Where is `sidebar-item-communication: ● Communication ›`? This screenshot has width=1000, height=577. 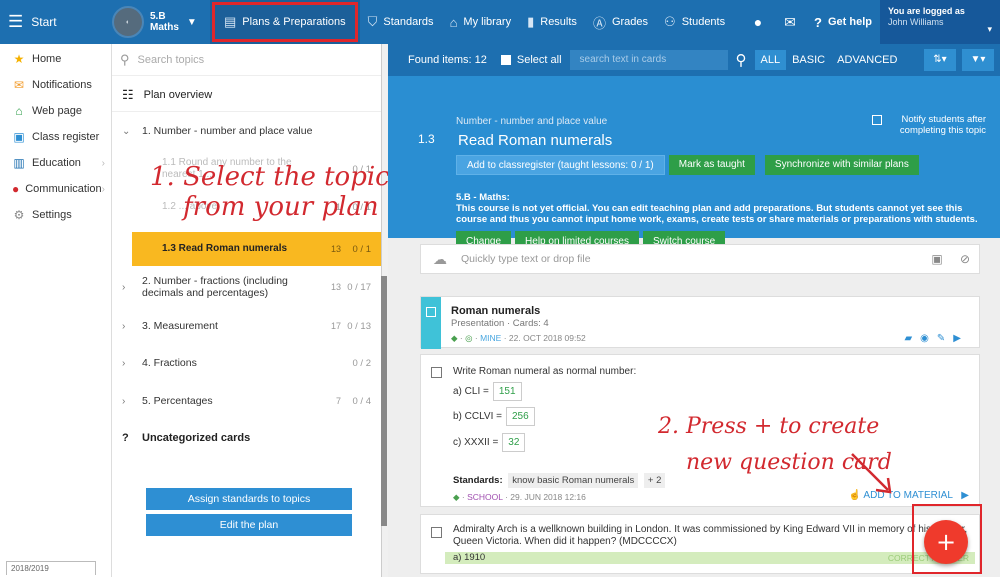
sidebar-item-communication: ● Communication › is located at coordinates (55, 189).